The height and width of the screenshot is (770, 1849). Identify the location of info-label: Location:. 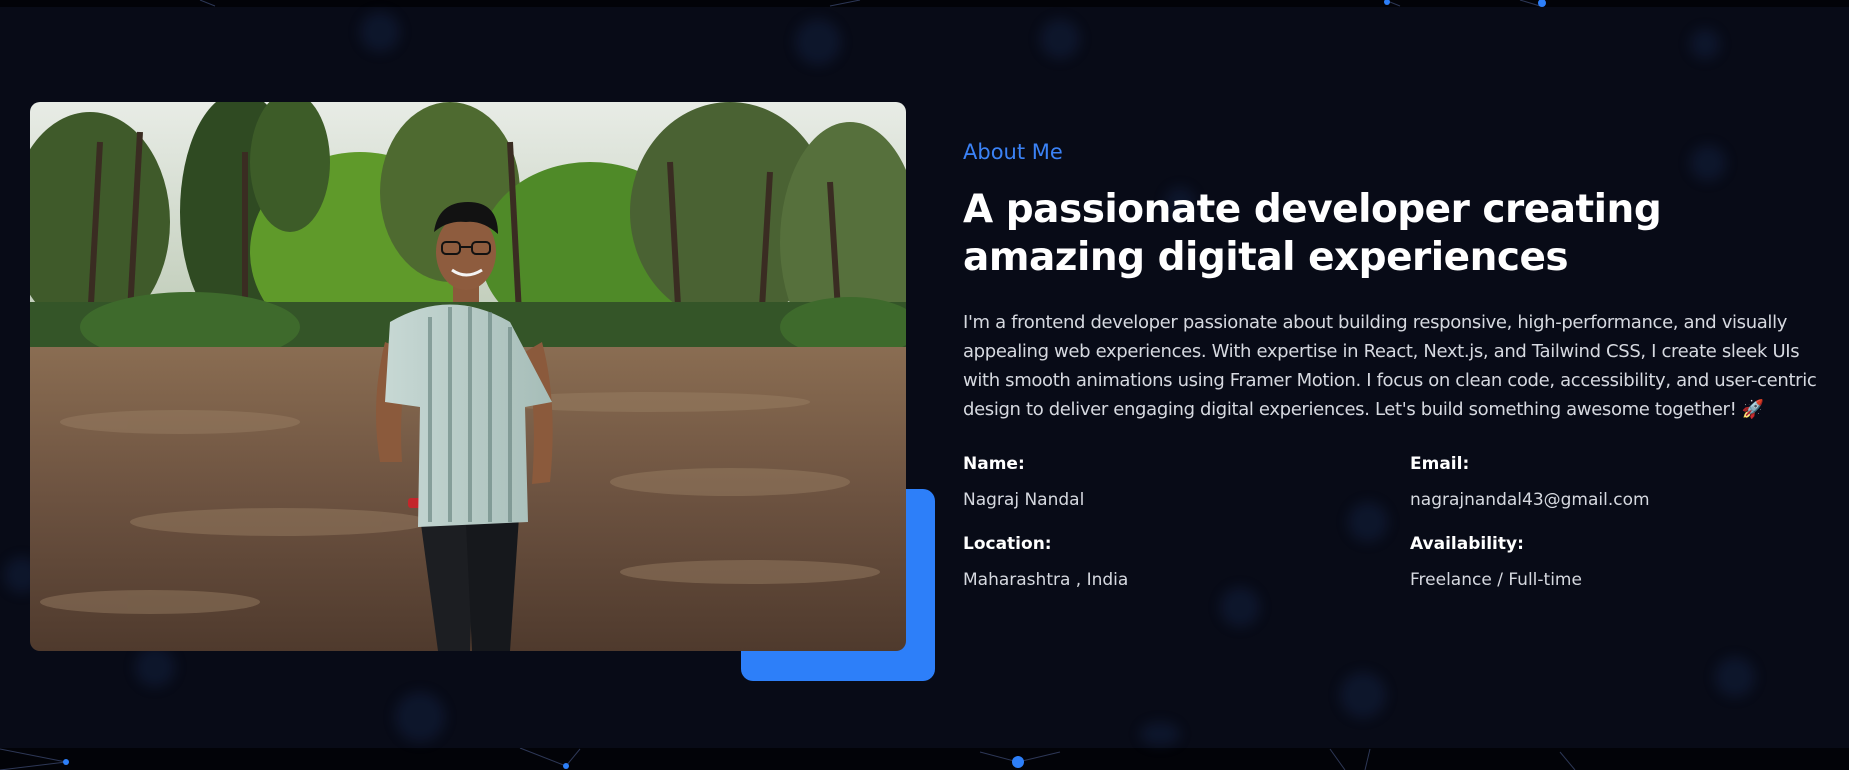
(1007, 544).